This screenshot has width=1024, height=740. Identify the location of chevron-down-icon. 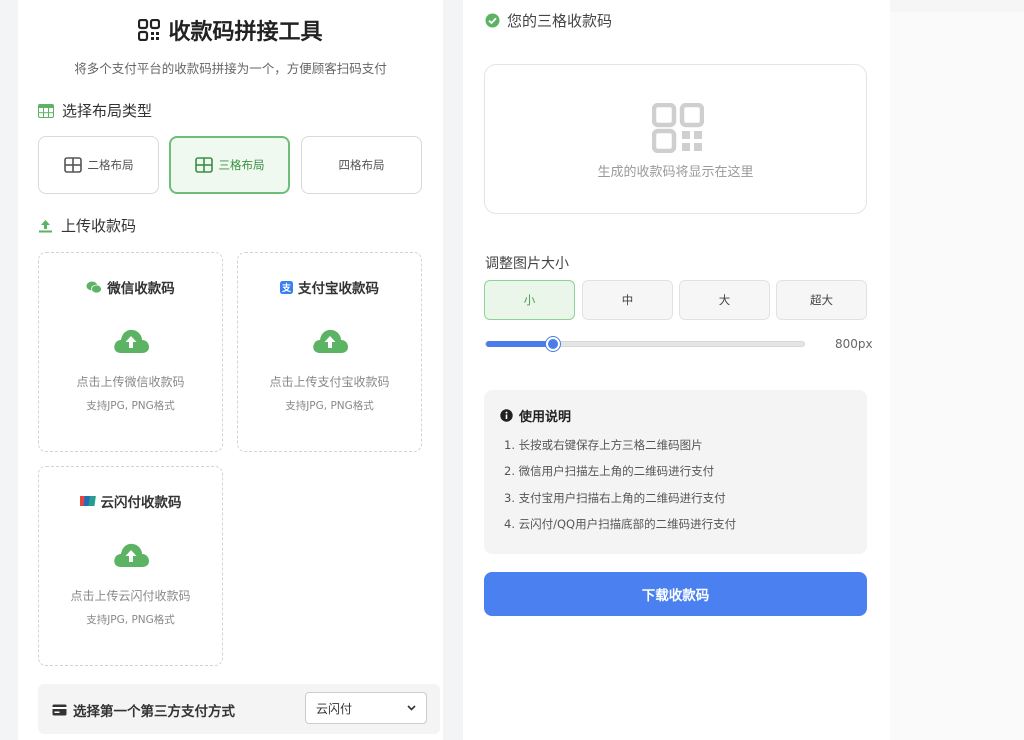
(411, 708).